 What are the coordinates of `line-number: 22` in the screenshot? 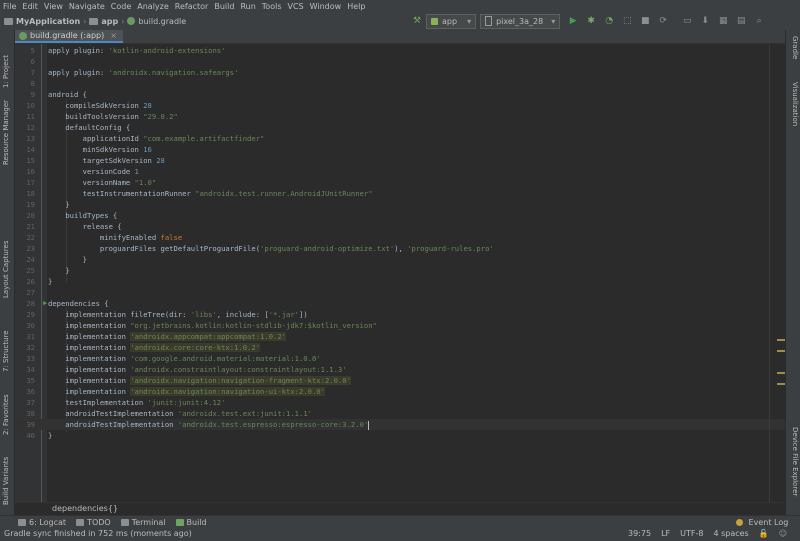 It's located at (25, 237).